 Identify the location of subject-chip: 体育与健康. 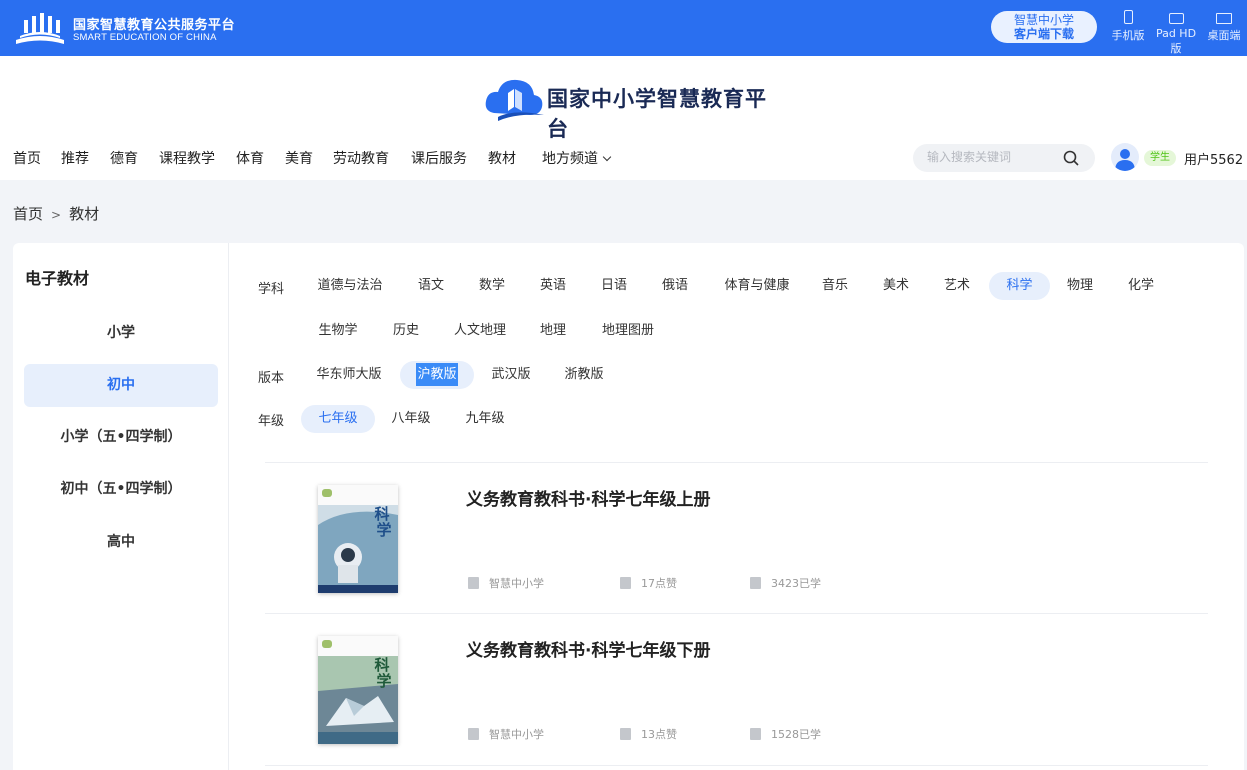
(757, 286).